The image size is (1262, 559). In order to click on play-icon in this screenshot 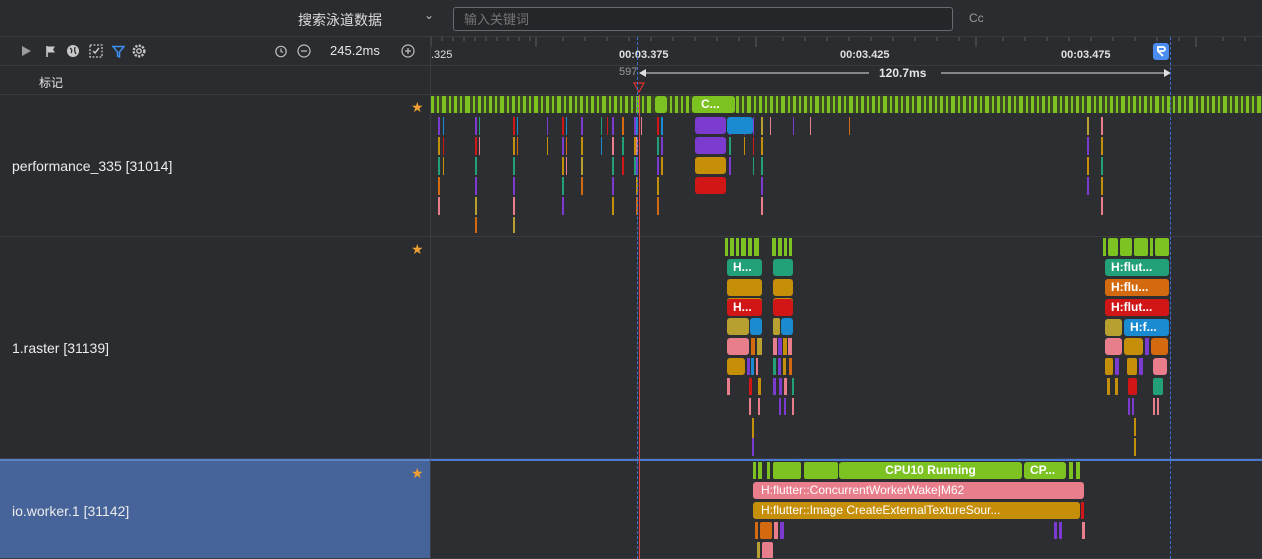, I will do `click(26, 51)`.